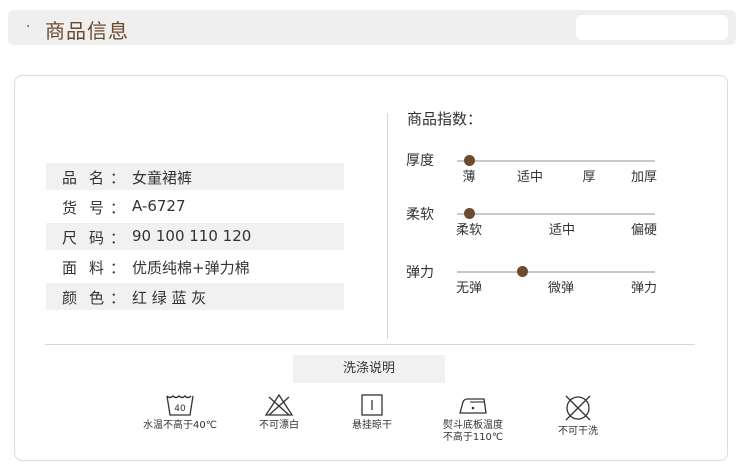 This screenshot has height=475, width=750. What do you see at coordinates (159, 206) in the screenshot?
I see `row-value: A-6727` at bounding box center [159, 206].